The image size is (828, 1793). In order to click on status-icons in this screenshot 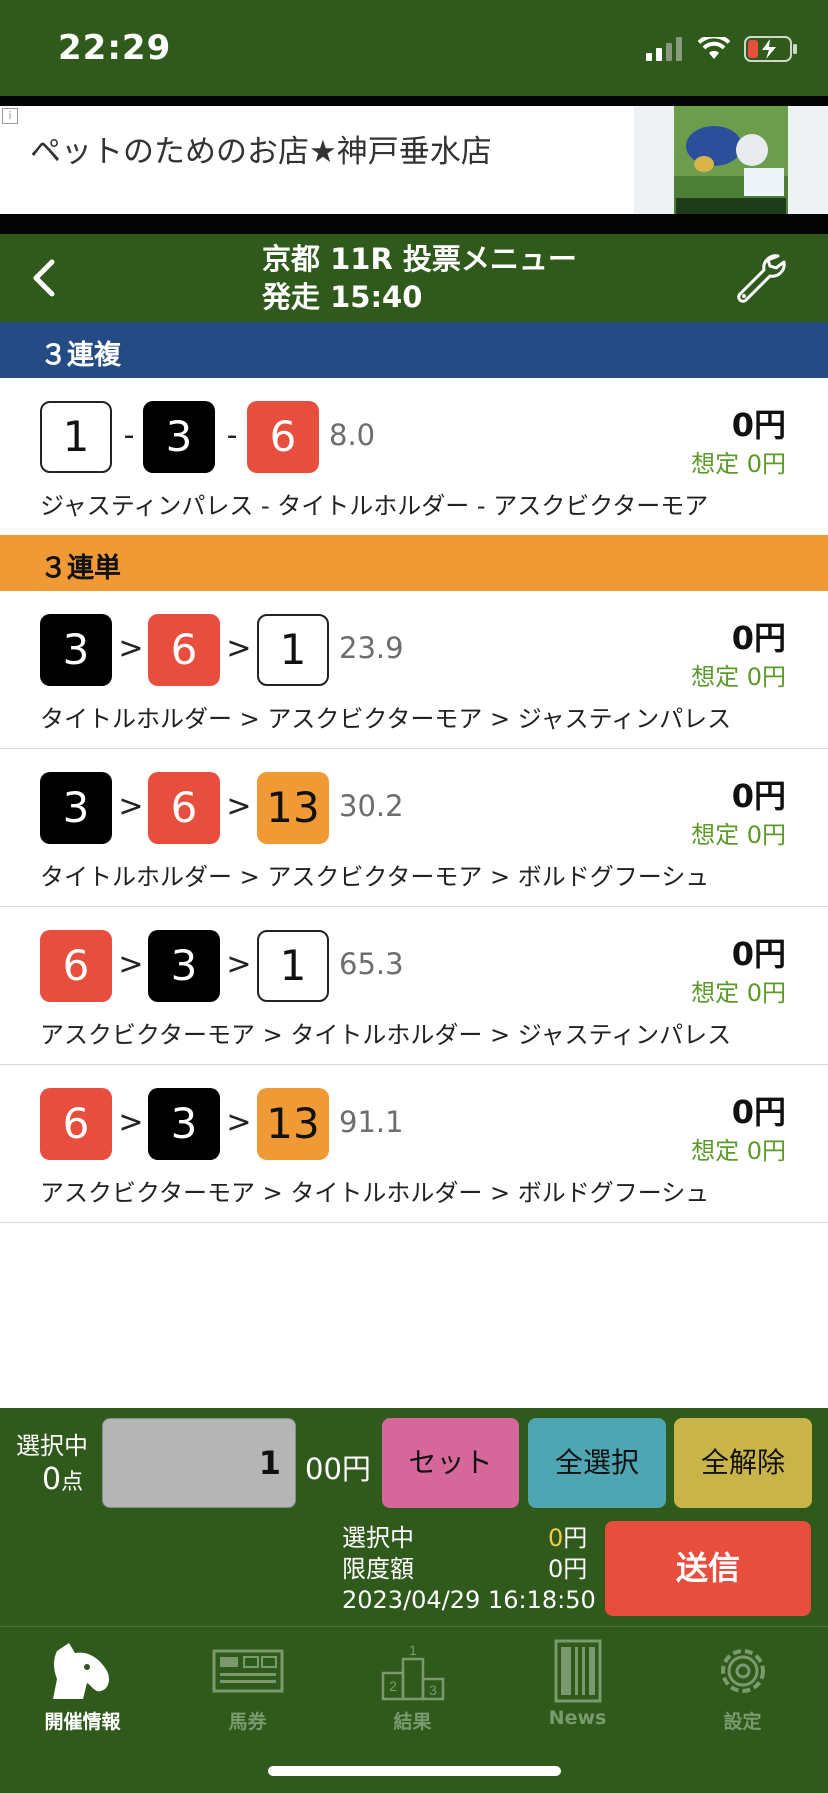, I will do `click(722, 49)`.